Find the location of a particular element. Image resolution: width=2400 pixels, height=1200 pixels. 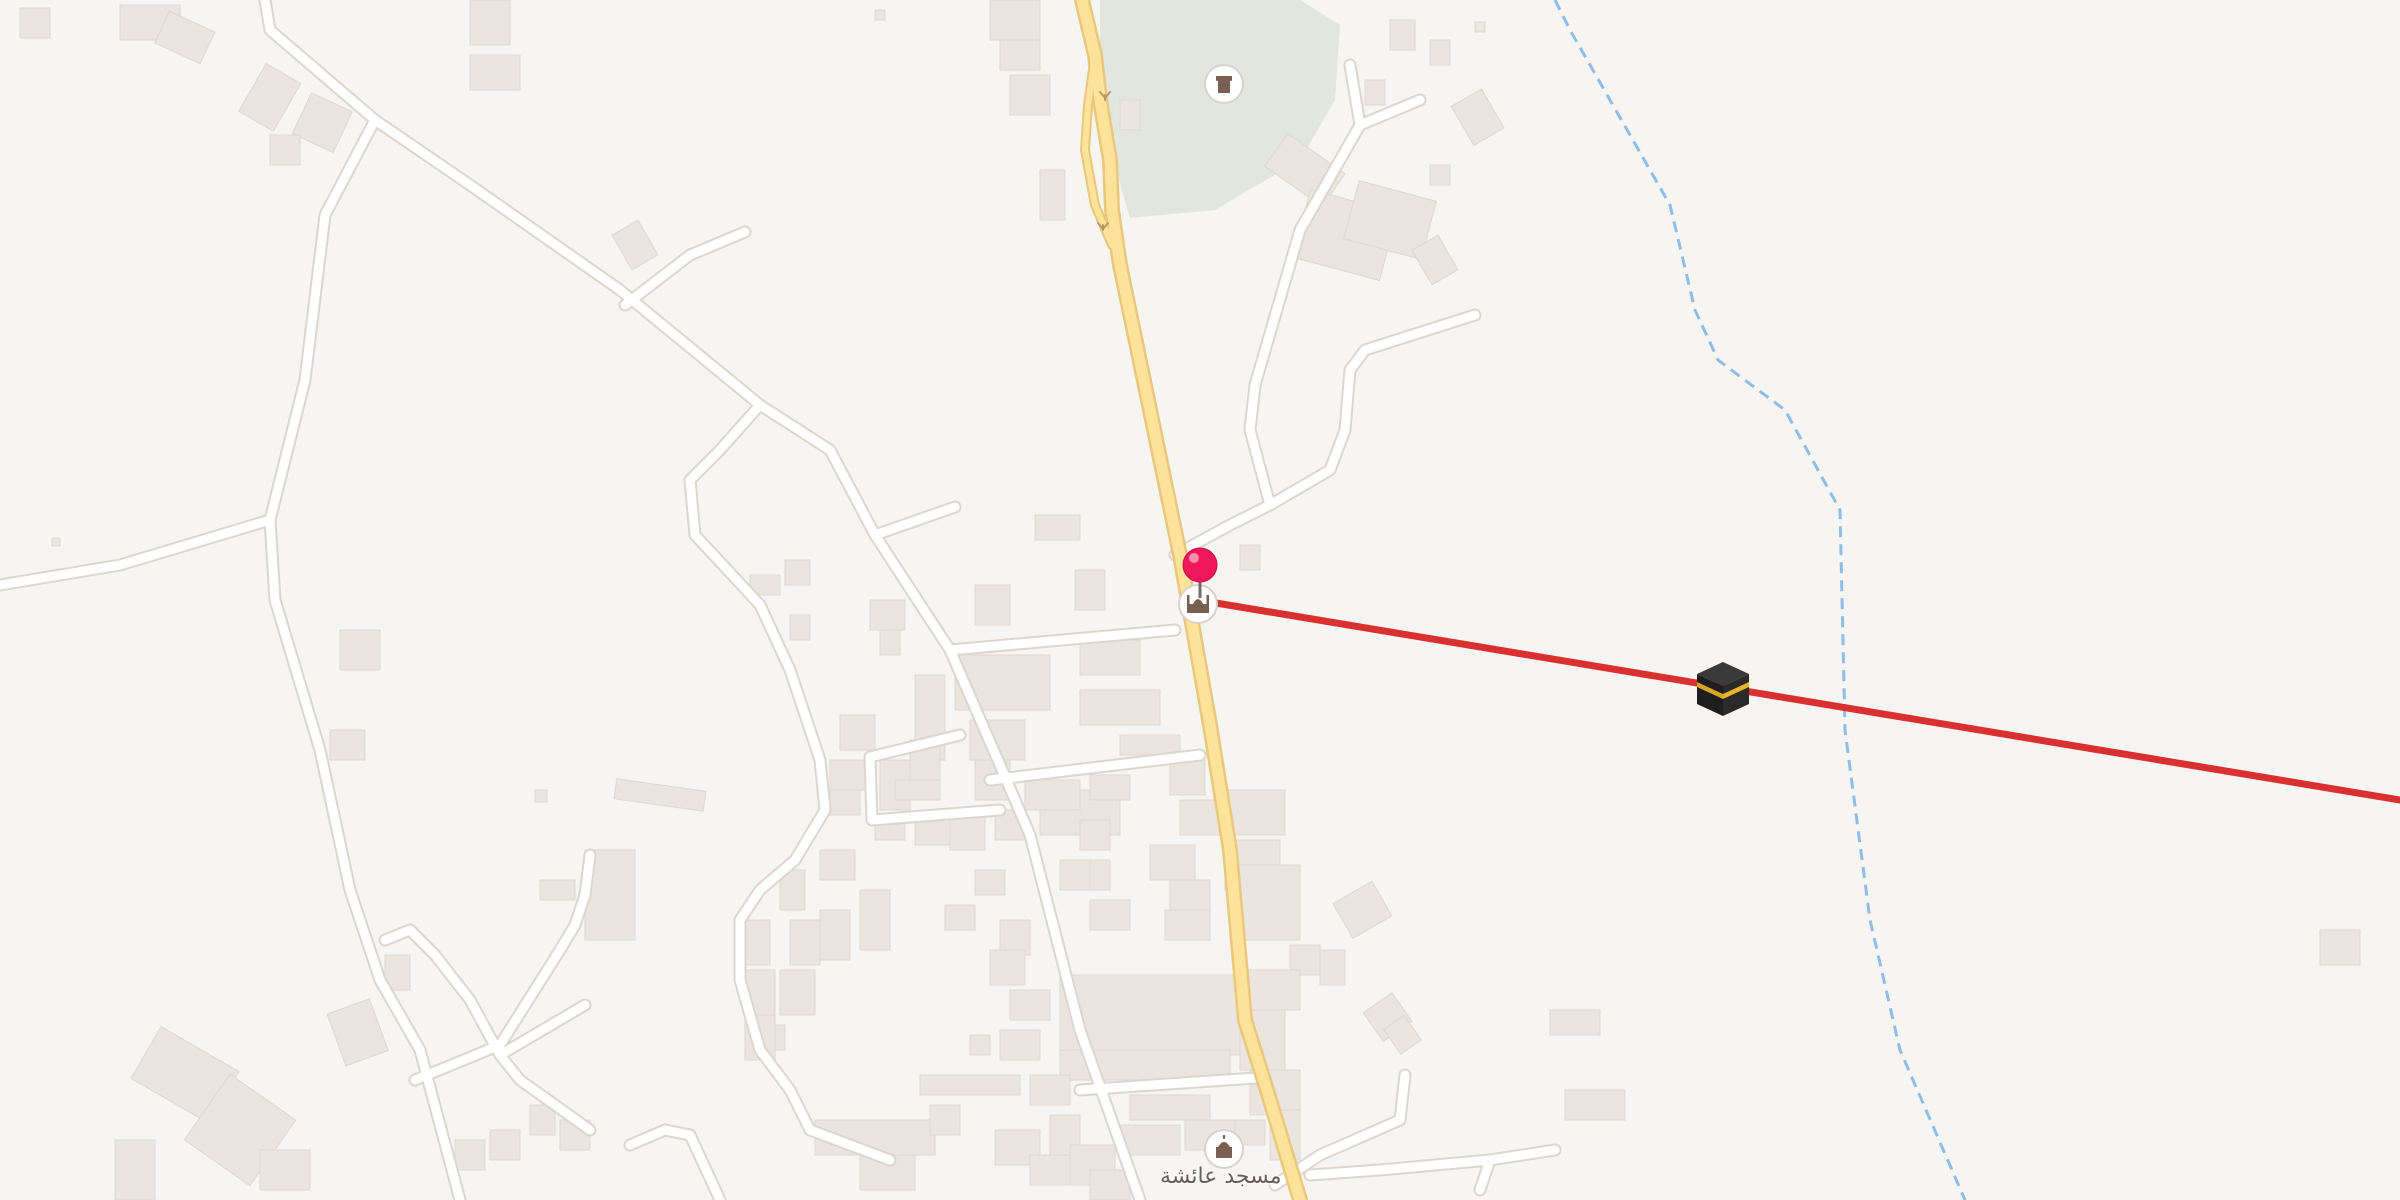

poi-label-mosque-aisha: مسجد عائشة is located at coordinates (1221, 1176).